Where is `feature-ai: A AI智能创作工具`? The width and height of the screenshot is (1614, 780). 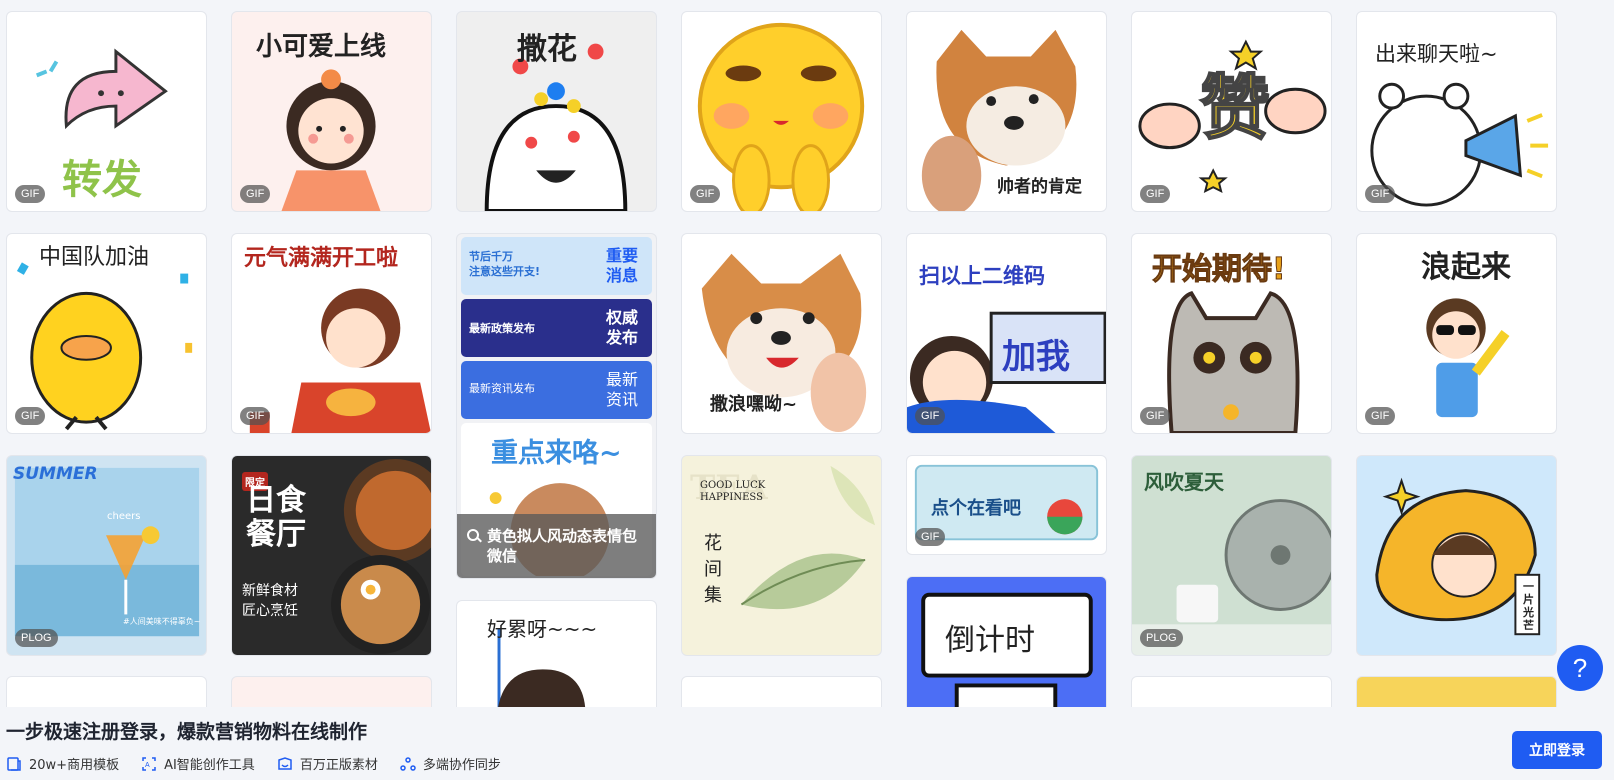 feature-ai: A AI智能创作工具 is located at coordinates (198, 763).